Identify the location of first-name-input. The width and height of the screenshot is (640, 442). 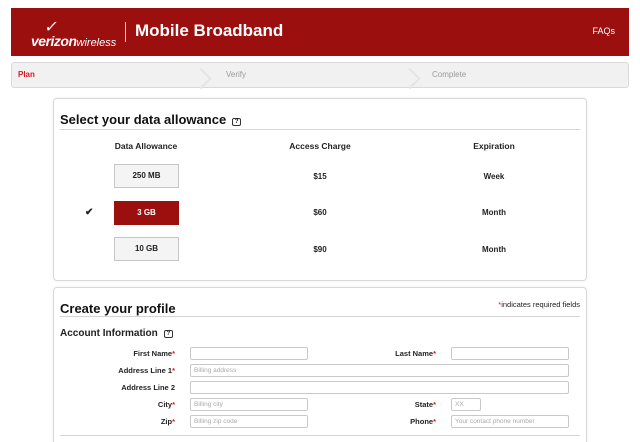
(249, 353).